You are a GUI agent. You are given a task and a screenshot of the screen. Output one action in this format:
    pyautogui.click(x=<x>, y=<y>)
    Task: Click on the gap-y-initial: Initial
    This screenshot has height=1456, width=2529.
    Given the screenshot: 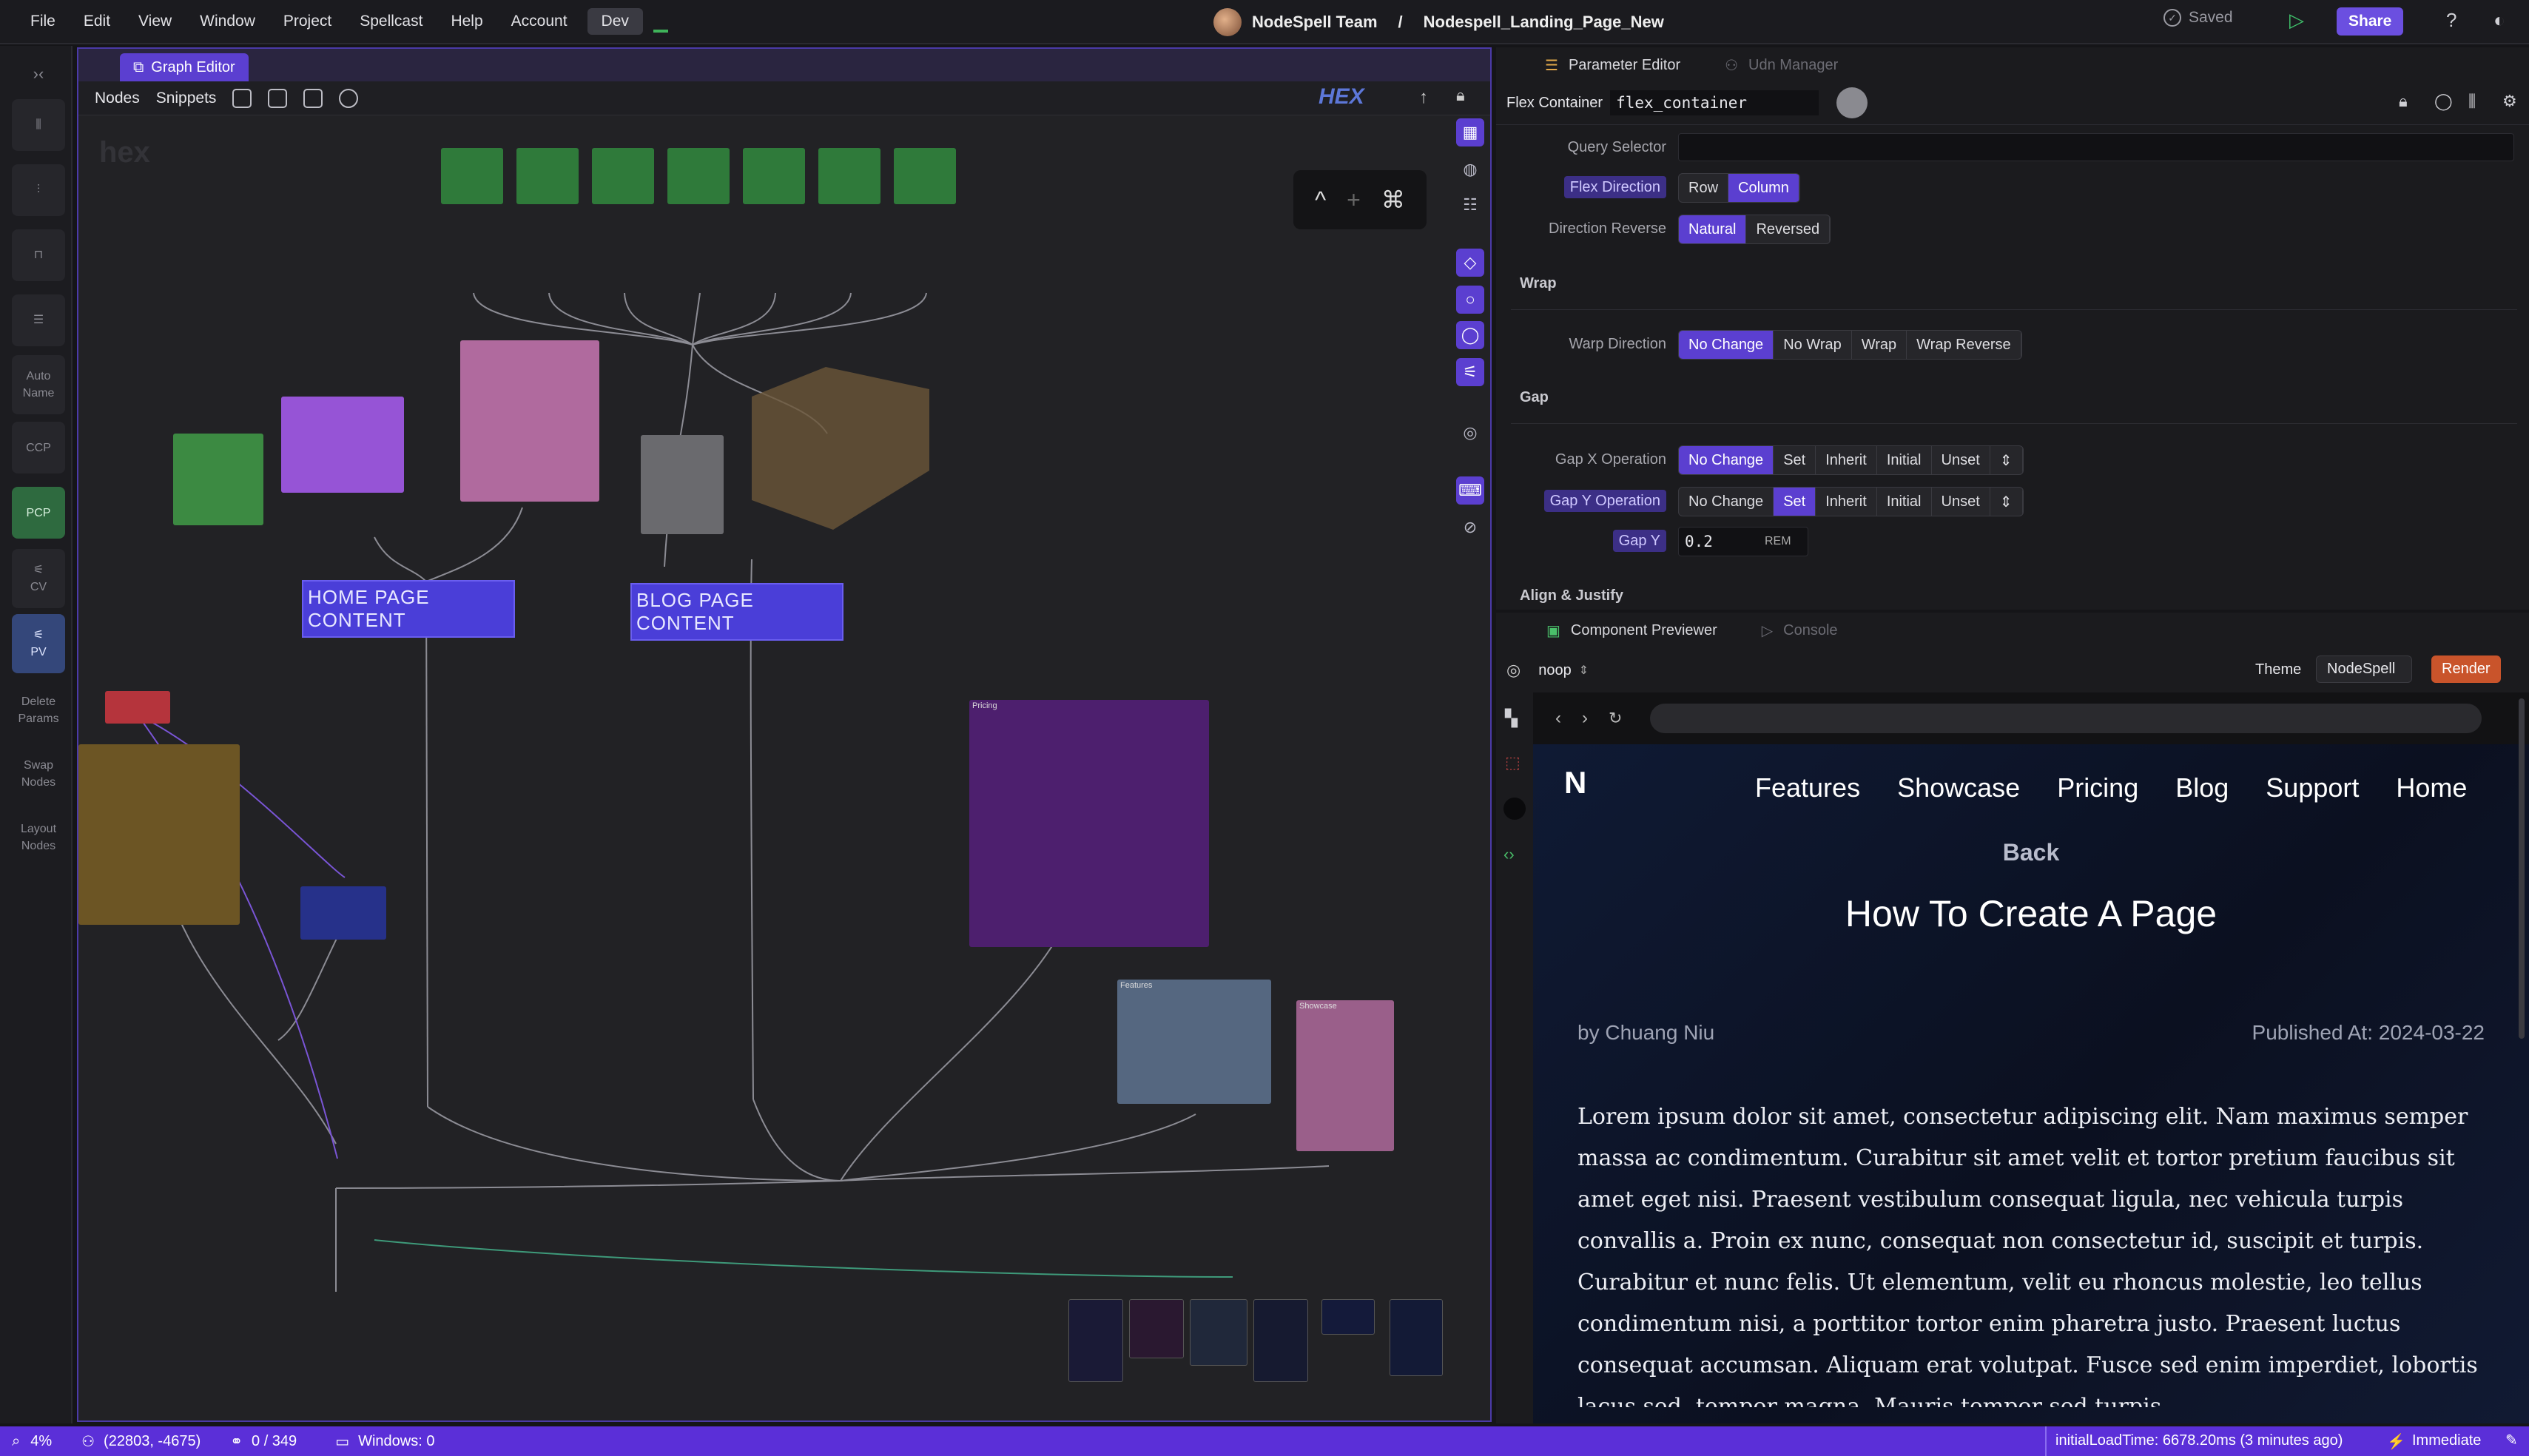 What is the action you would take?
    pyautogui.click(x=1904, y=502)
    